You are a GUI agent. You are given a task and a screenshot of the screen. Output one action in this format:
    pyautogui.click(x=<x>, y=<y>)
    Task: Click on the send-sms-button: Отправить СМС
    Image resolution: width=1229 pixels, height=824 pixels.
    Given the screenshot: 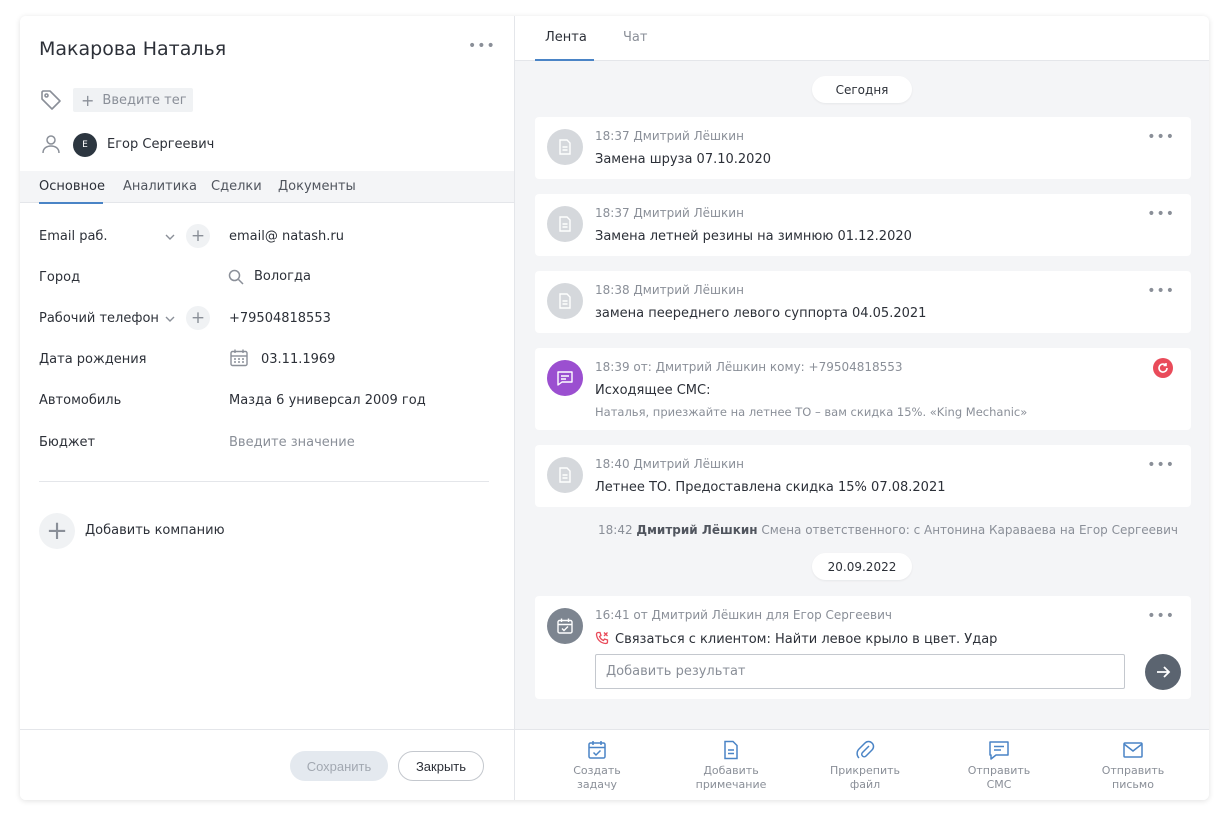 What is the action you would take?
    pyautogui.click(x=999, y=766)
    